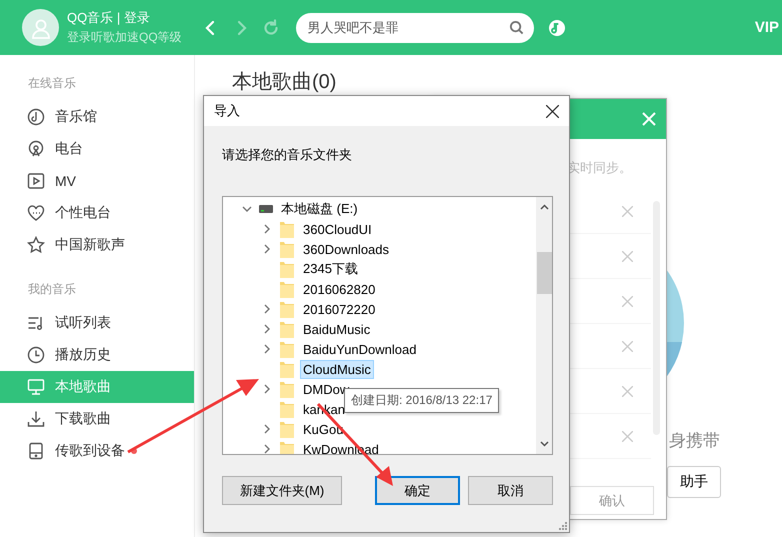  I want to click on tree-item: 本地磁盘 (E:), so click(319, 209).